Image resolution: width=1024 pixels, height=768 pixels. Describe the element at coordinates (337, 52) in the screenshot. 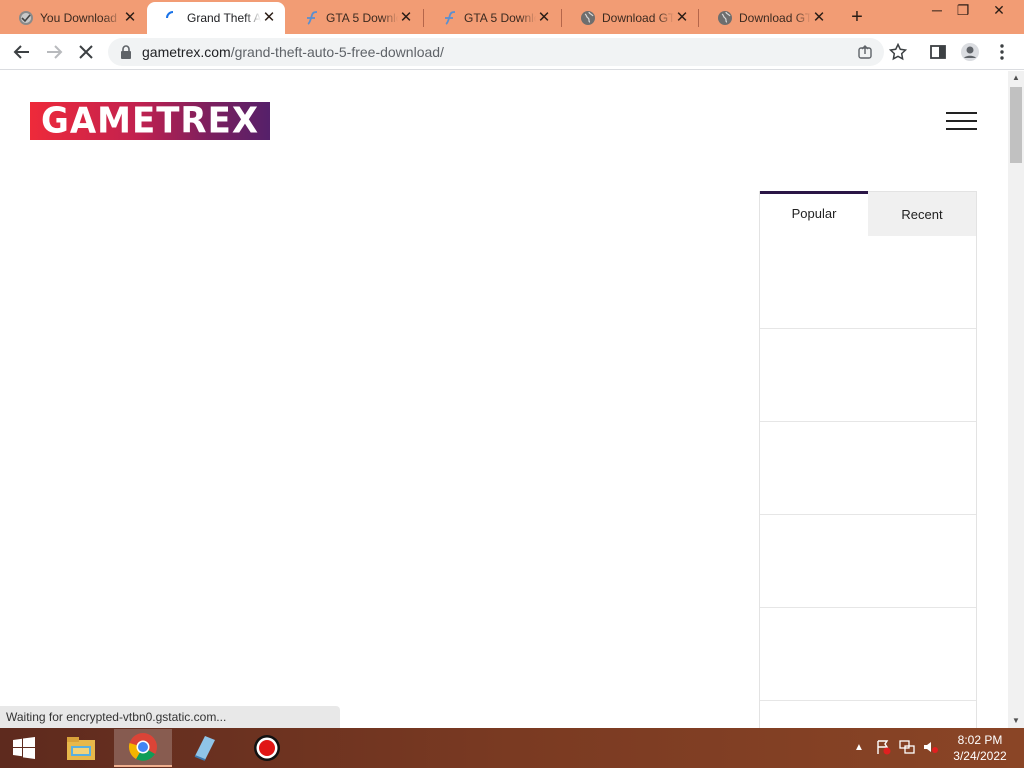

I see `url-path: /grand-theft-auto-5-free-download/` at that location.